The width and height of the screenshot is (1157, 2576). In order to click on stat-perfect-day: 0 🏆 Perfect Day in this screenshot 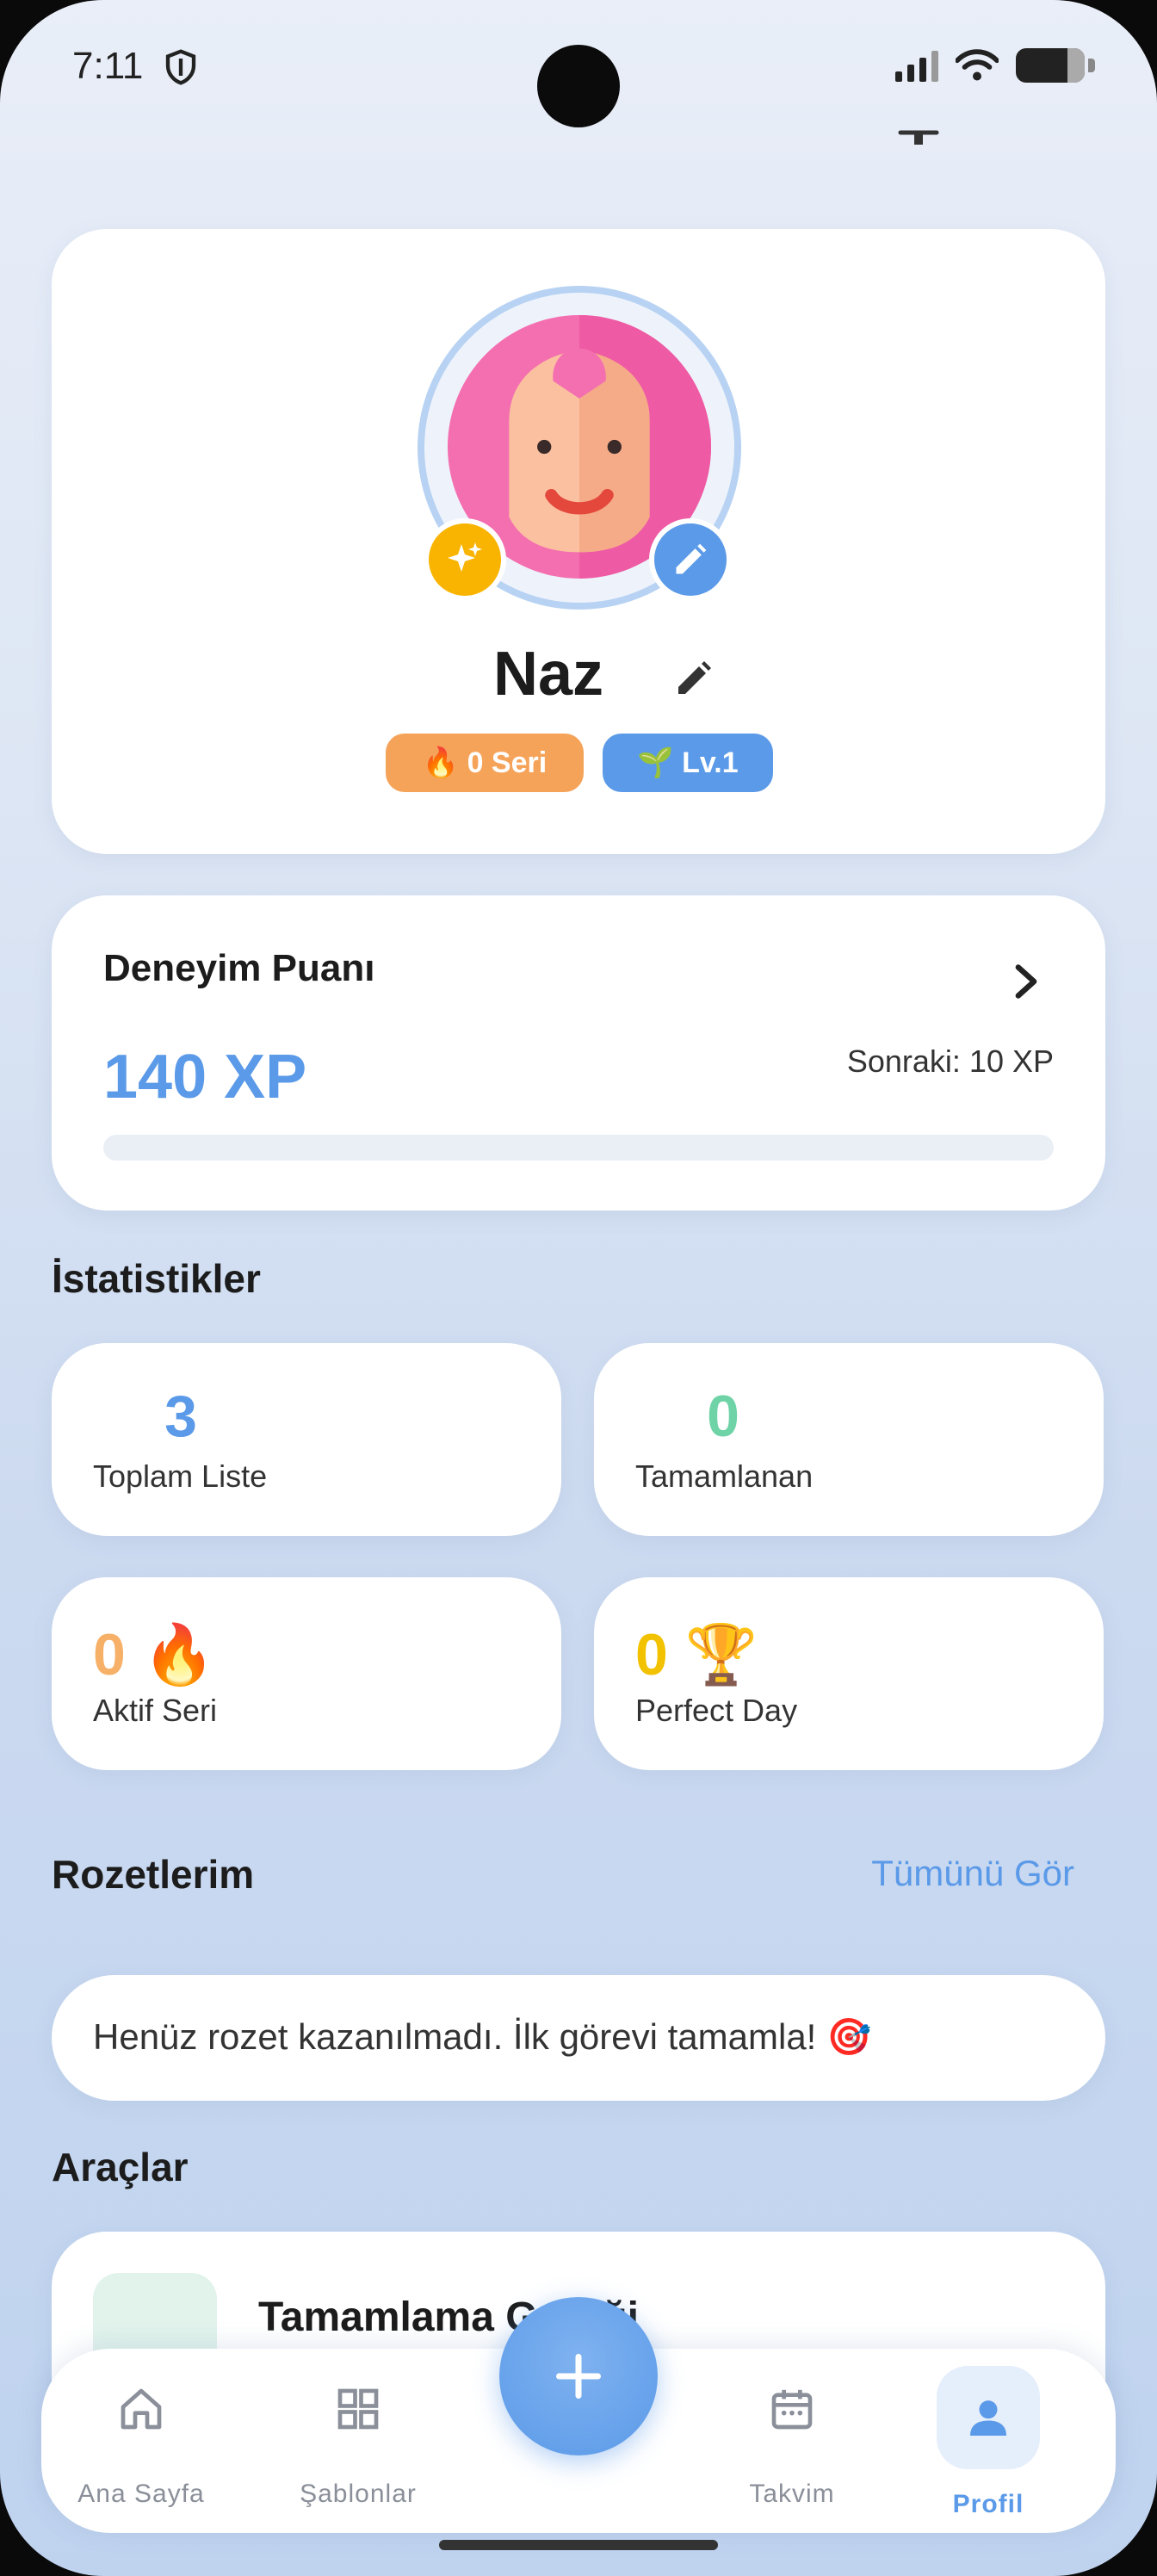, I will do `click(849, 1674)`.